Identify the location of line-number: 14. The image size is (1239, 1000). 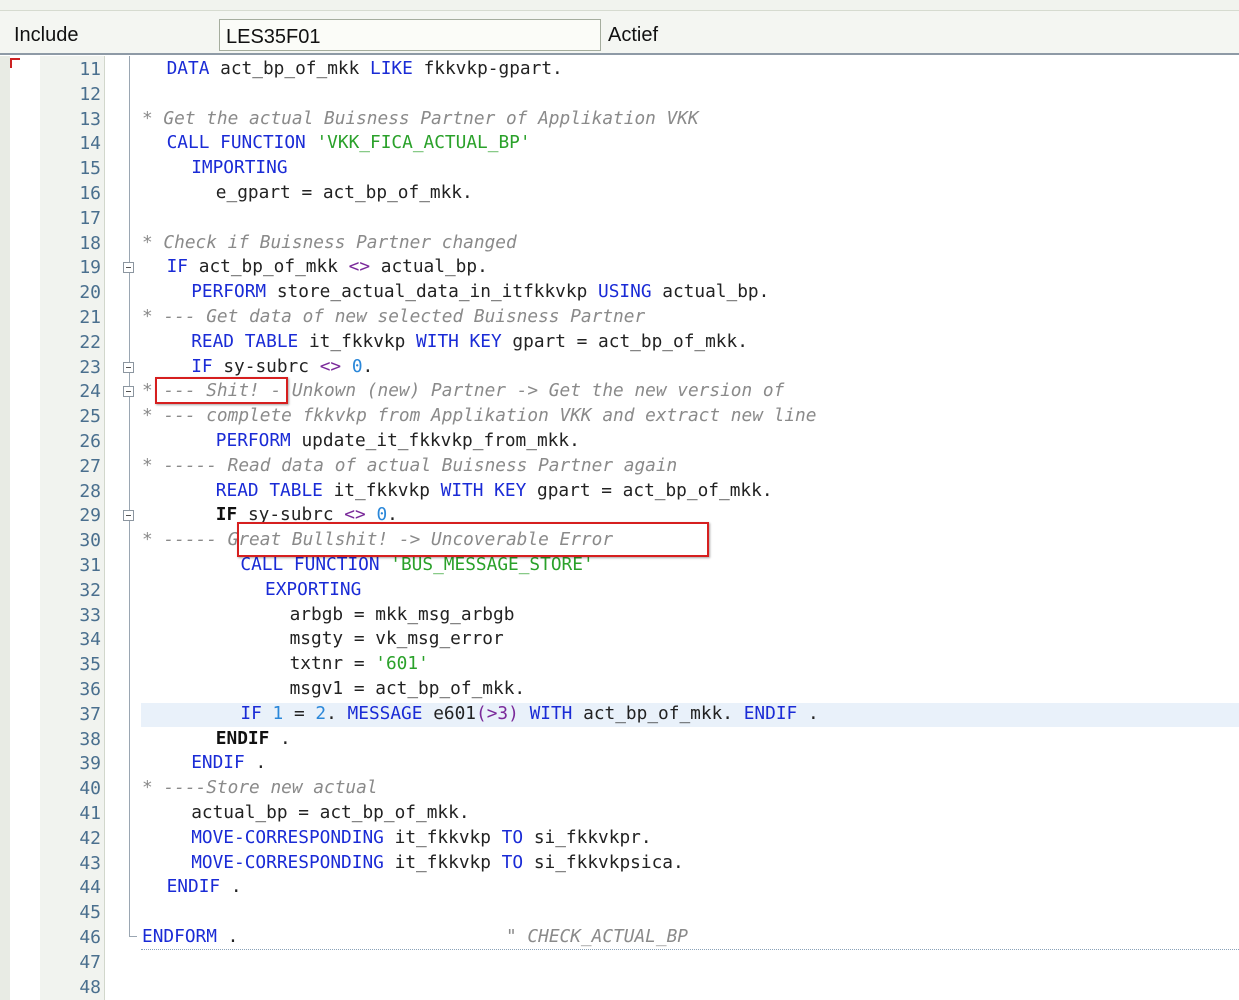
(90, 144).